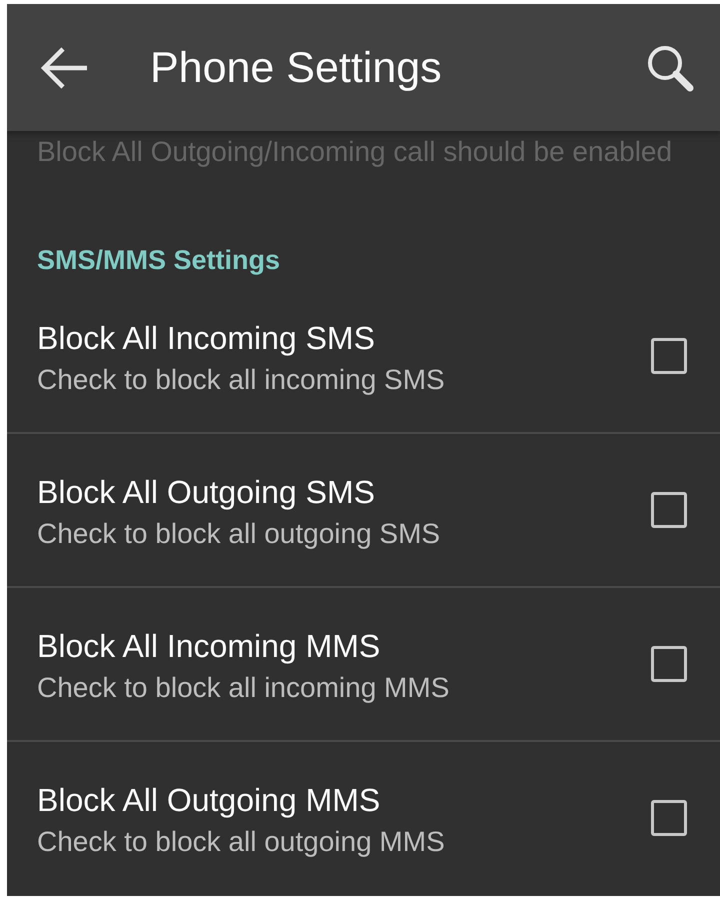 This screenshot has height=900, width=720. Describe the element at coordinates (206, 338) in the screenshot. I see `preference-title: Block All Incoming SMS` at that location.